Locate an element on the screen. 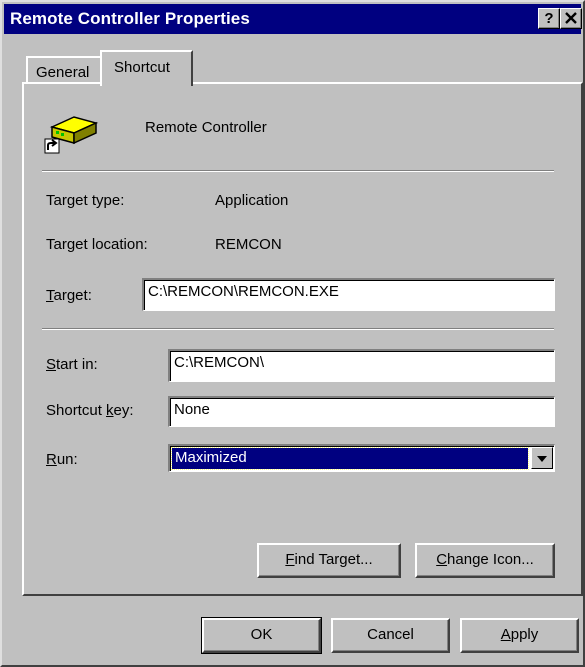 The height and width of the screenshot is (667, 585). start-in-input: C:\REMCON\ is located at coordinates (361, 365).